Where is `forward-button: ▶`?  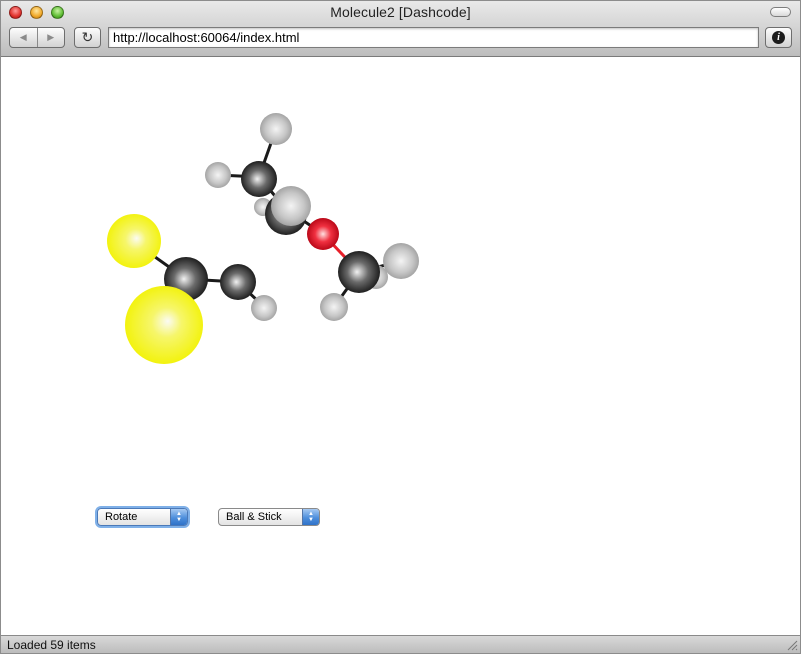 forward-button: ▶ is located at coordinates (50, 37).